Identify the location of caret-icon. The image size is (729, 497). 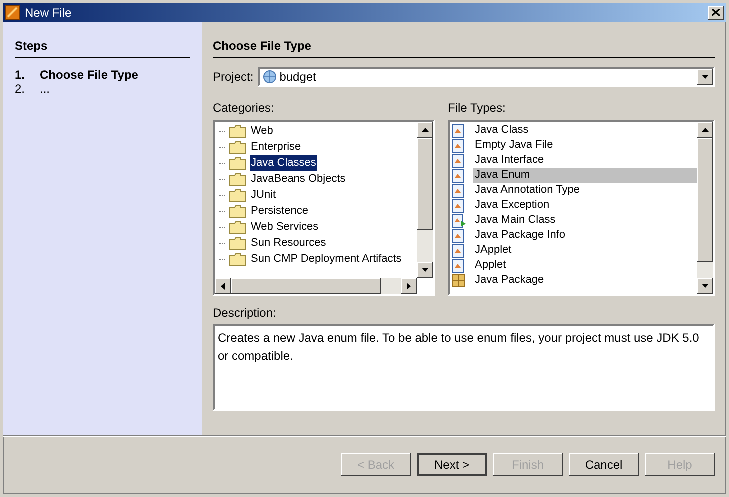
(705, 77).